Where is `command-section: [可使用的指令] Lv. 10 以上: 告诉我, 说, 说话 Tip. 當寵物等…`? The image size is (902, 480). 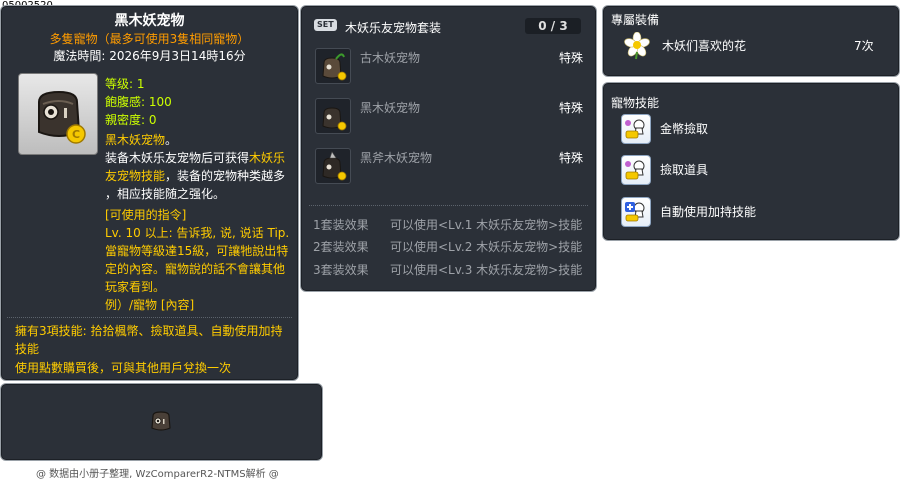 command-section: [可使用的指令] Lv. 10 以上: 告诉我, 说, 说话 Tip. 當寵物等… is located at coordinates (200, 260).